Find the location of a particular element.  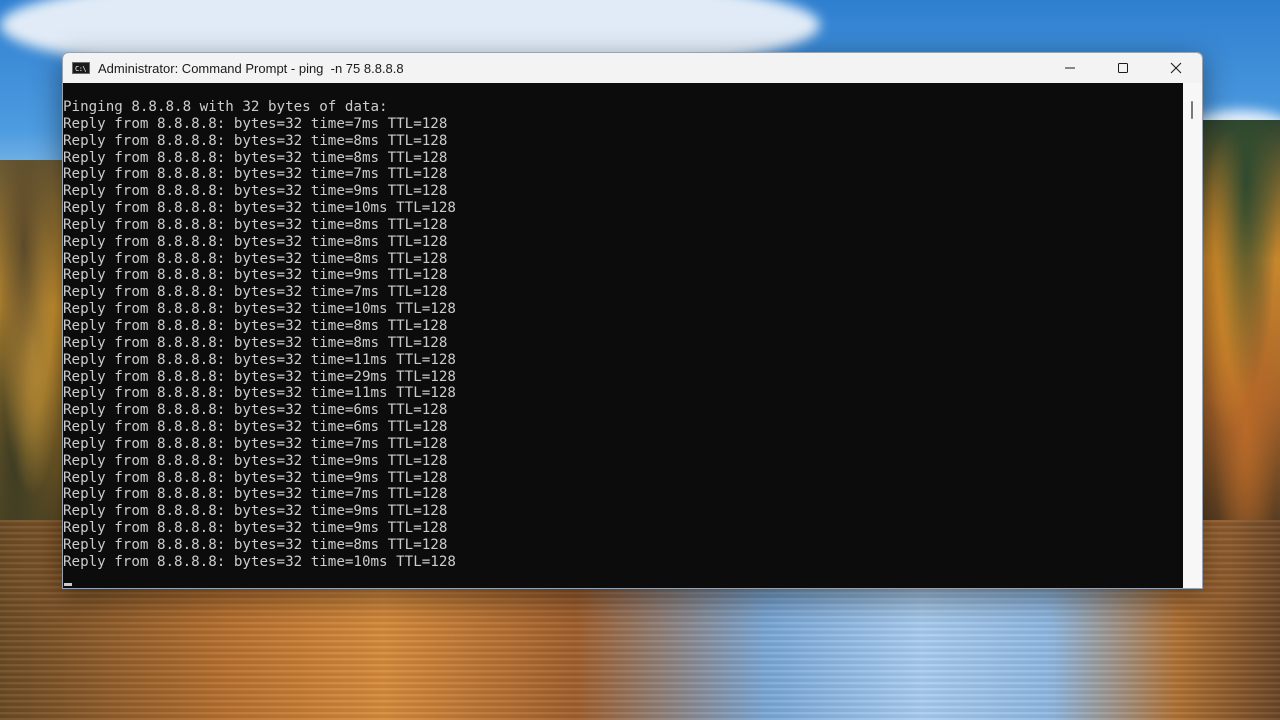

minimize-icon is located at coordinates (1069, 68).